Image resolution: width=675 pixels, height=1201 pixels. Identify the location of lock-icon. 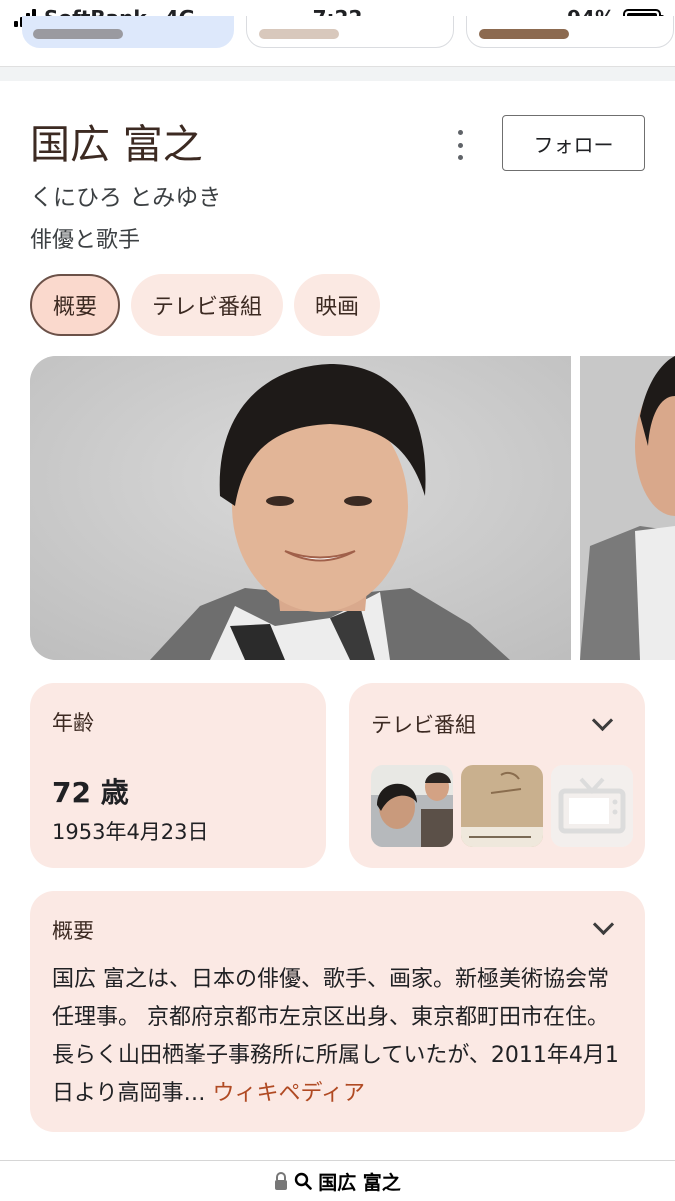
(281, 1181).